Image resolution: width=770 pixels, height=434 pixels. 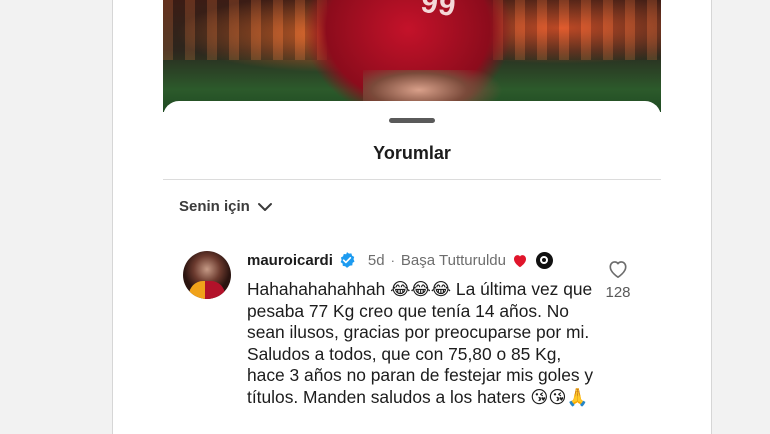 What do you see at coordinates (618, 269) in the screenshot?
I see `heart-outline-icon` at bounding box center [618, 269].